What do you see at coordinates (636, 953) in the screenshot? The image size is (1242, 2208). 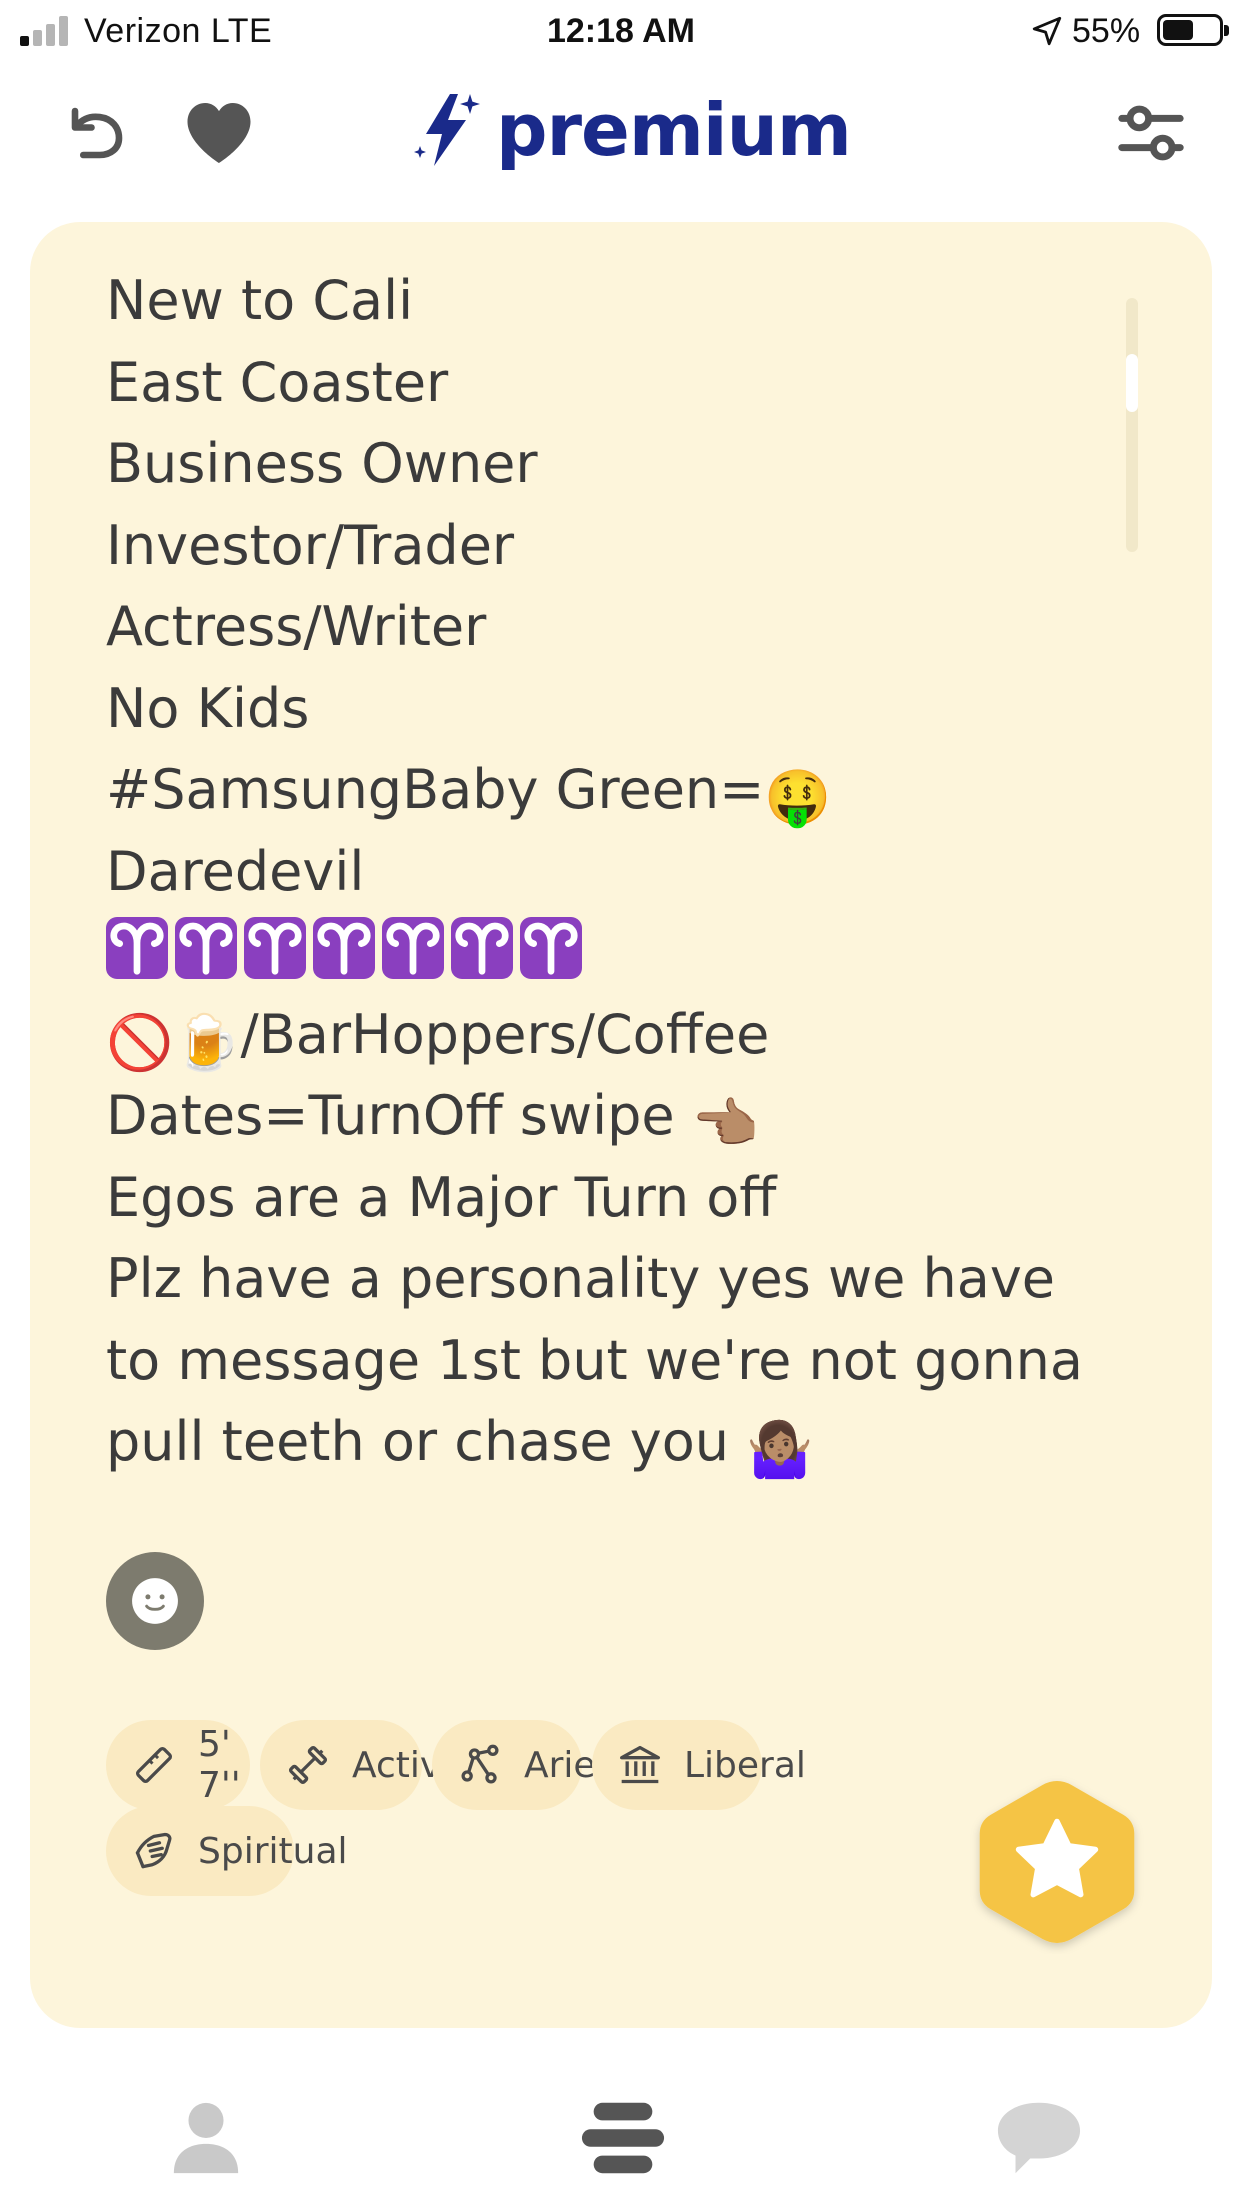 I see `aries-emoji-row` at bounding box center [636, 953].